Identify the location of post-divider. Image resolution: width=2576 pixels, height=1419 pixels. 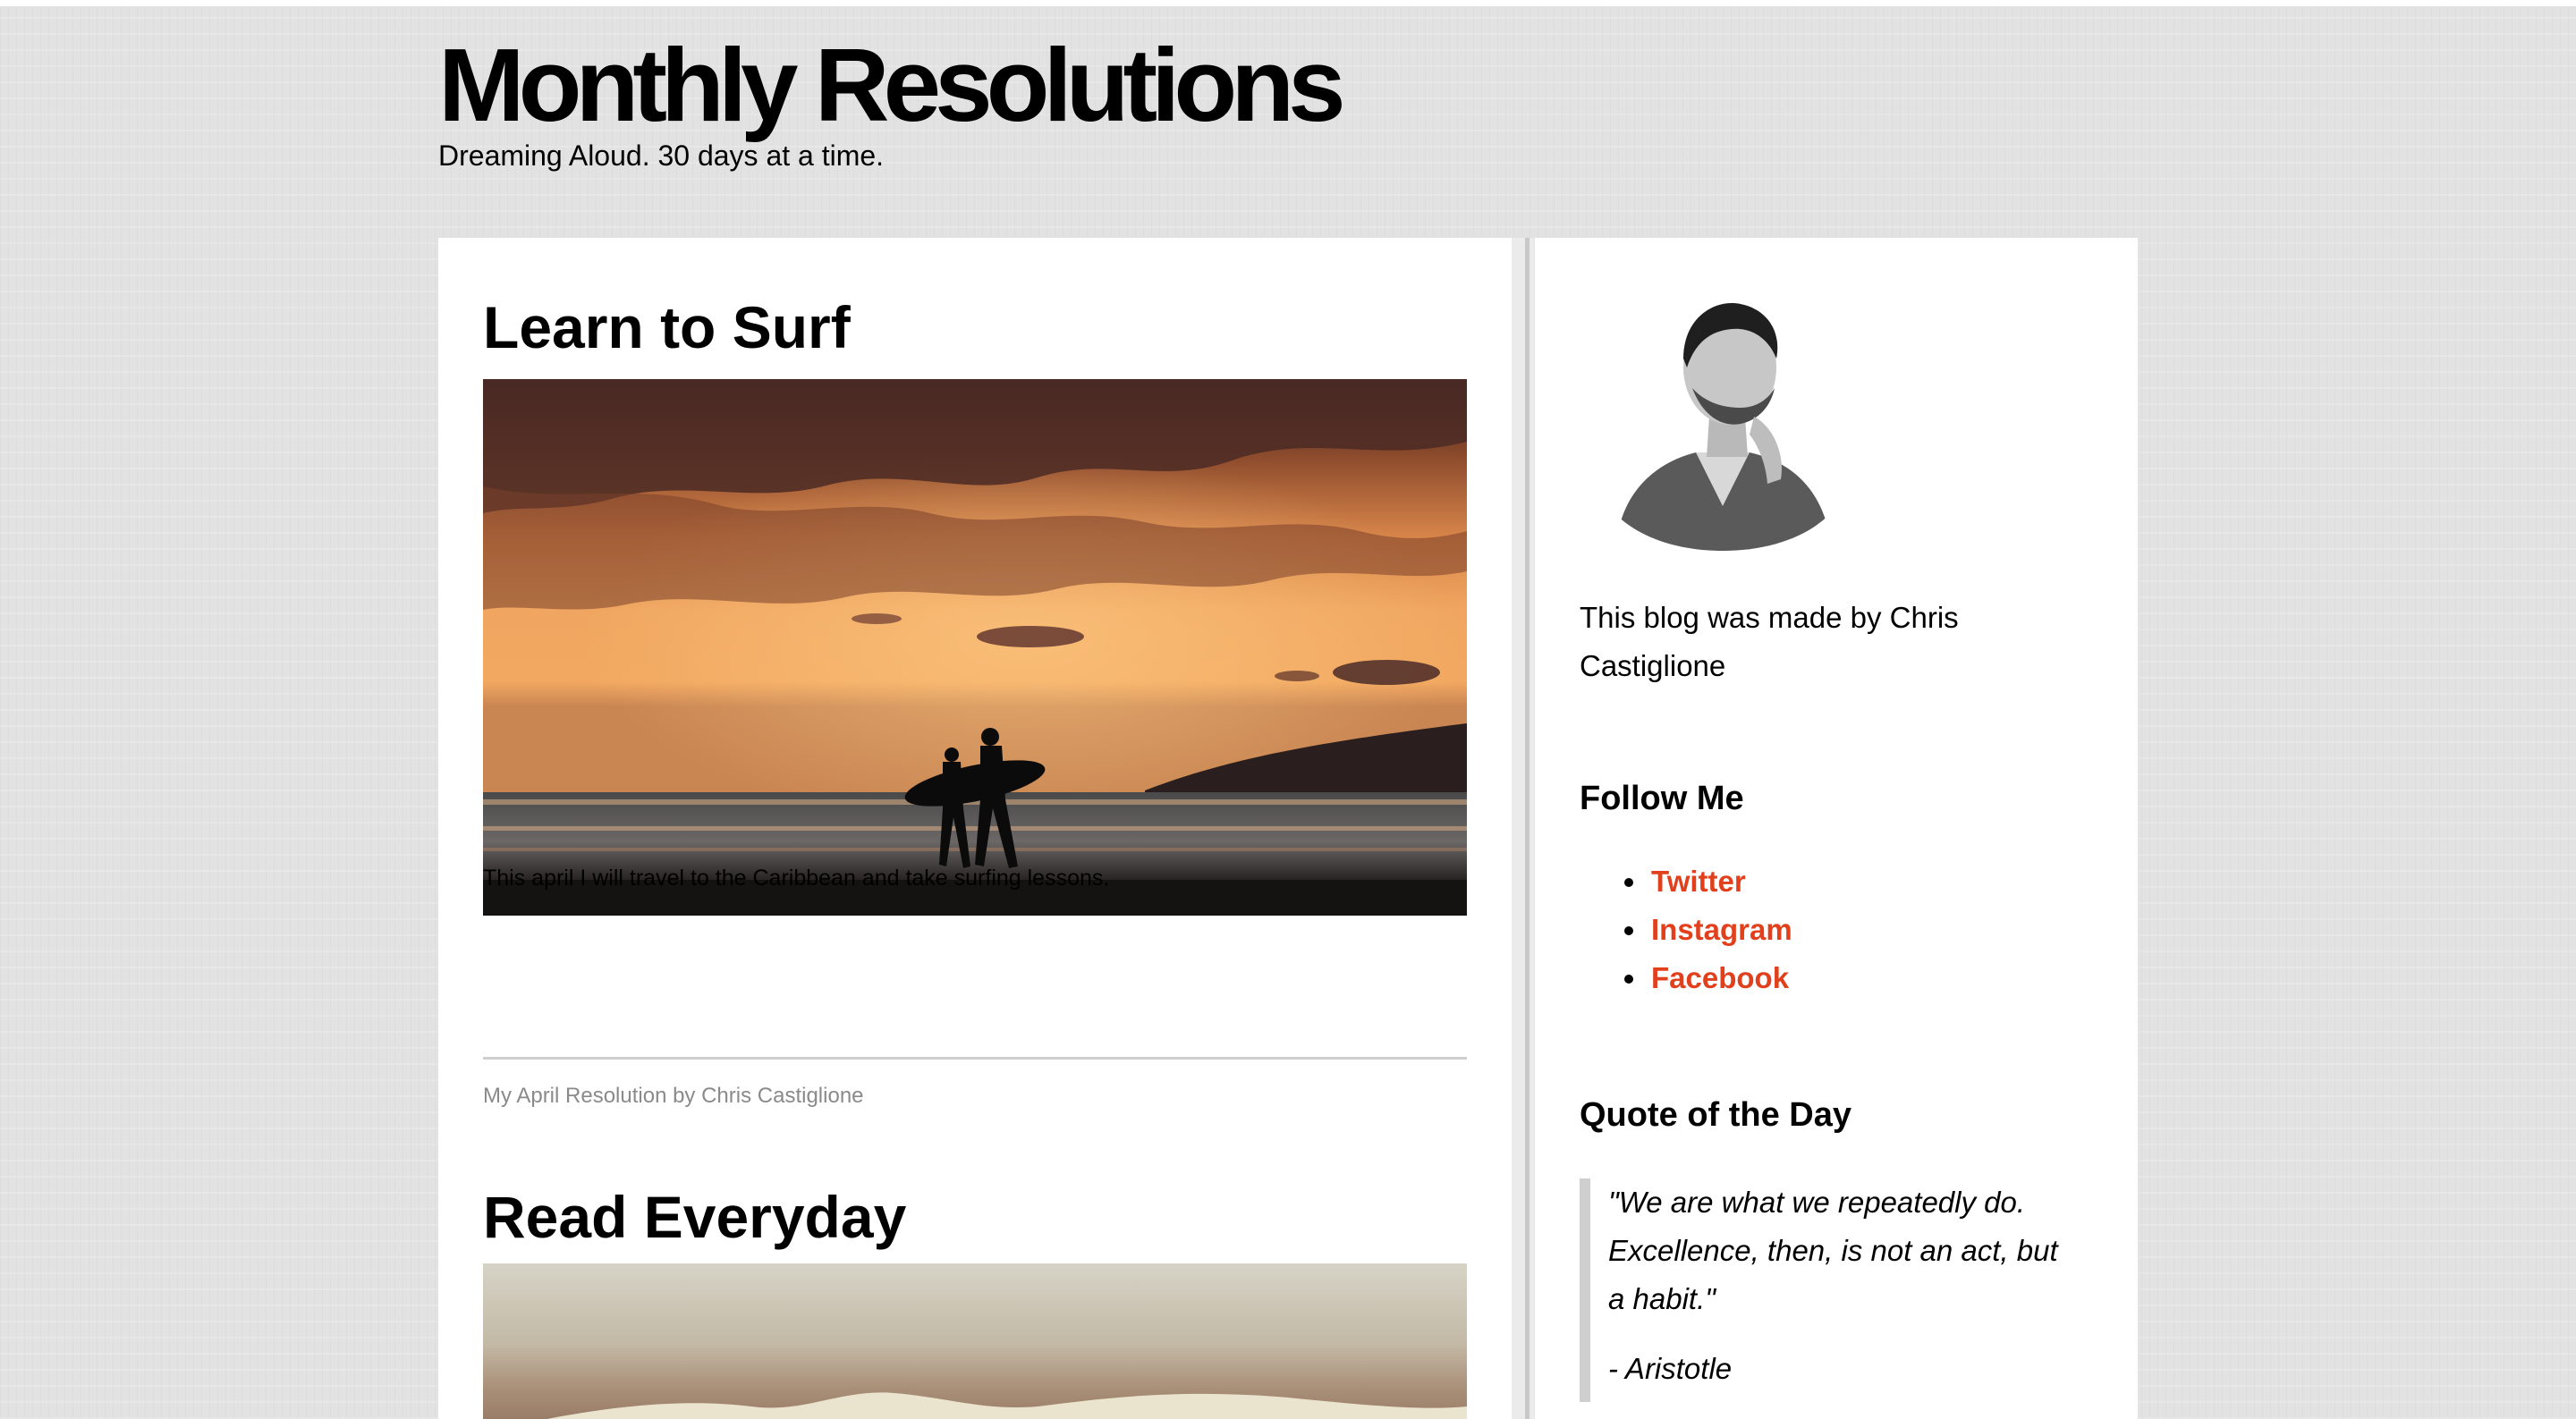
(975, 1058).